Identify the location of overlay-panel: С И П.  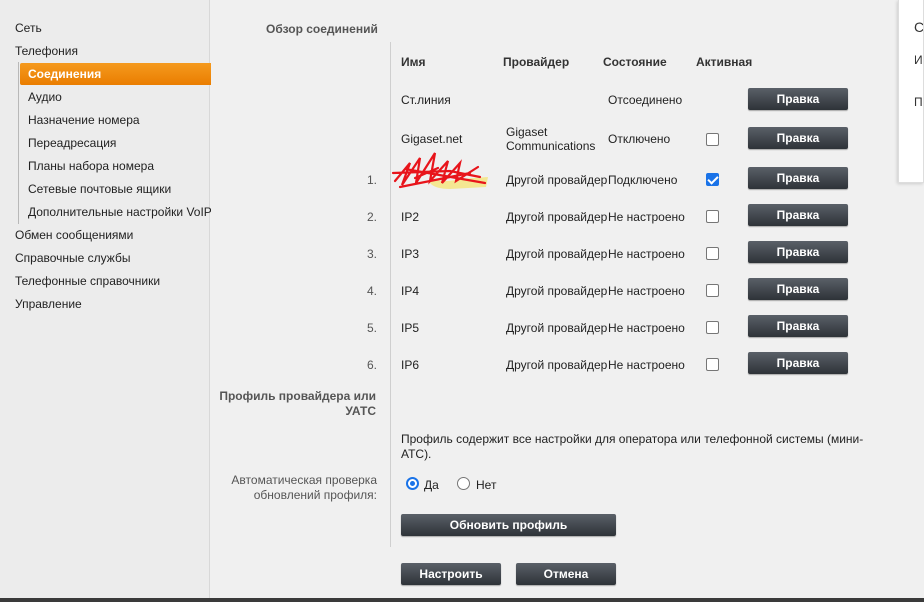
(911, 91).